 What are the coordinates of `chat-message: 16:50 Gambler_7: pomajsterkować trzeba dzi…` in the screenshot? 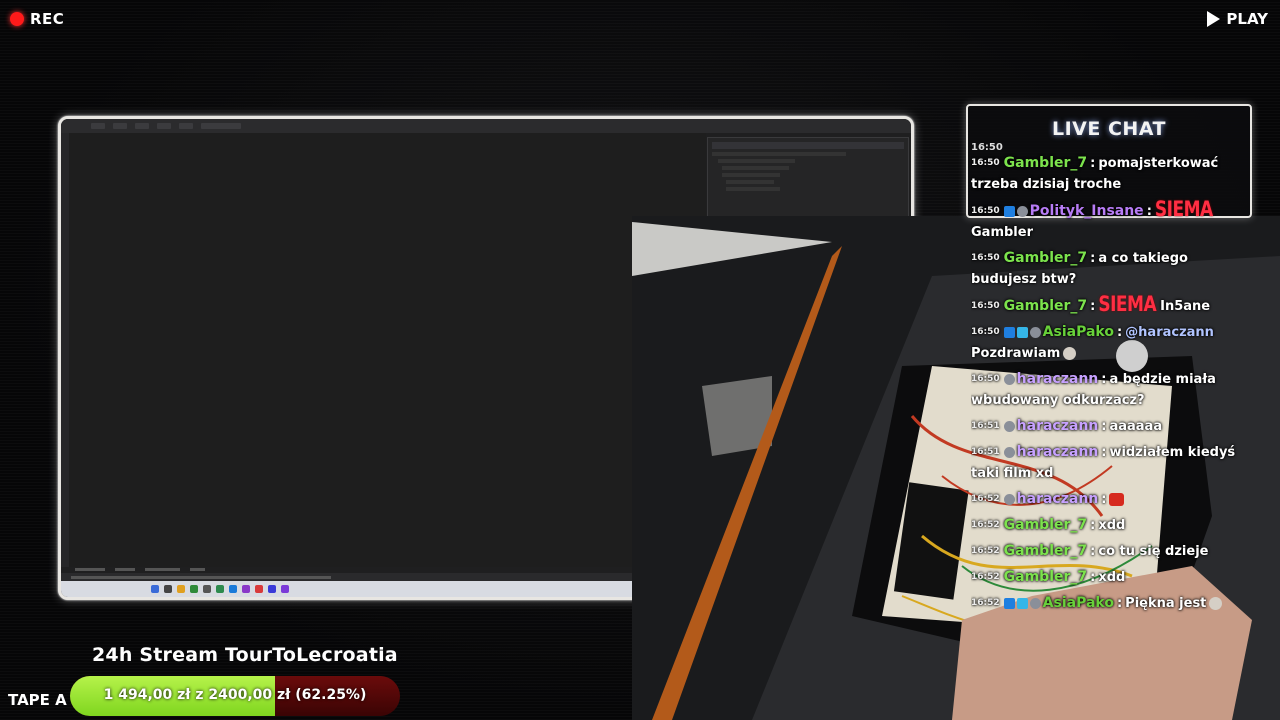 It's located at (1095, 173).